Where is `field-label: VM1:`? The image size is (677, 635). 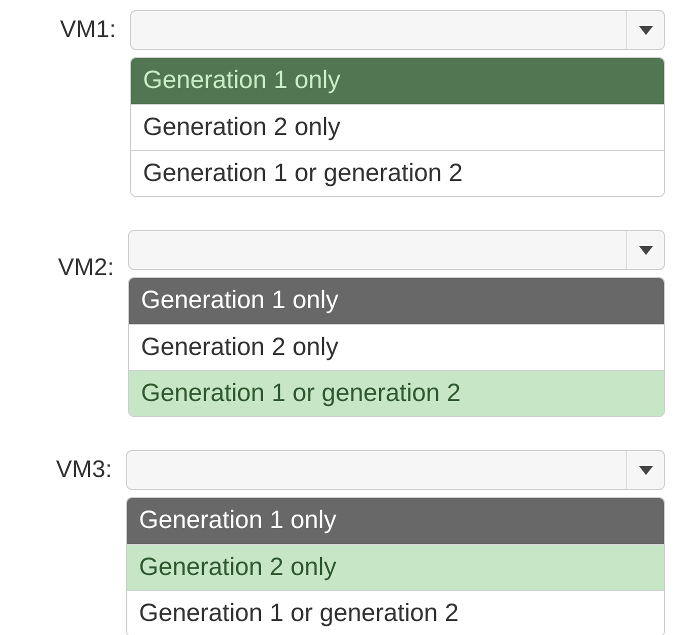
field-label: VM1: is located at coordinates (89, 30).